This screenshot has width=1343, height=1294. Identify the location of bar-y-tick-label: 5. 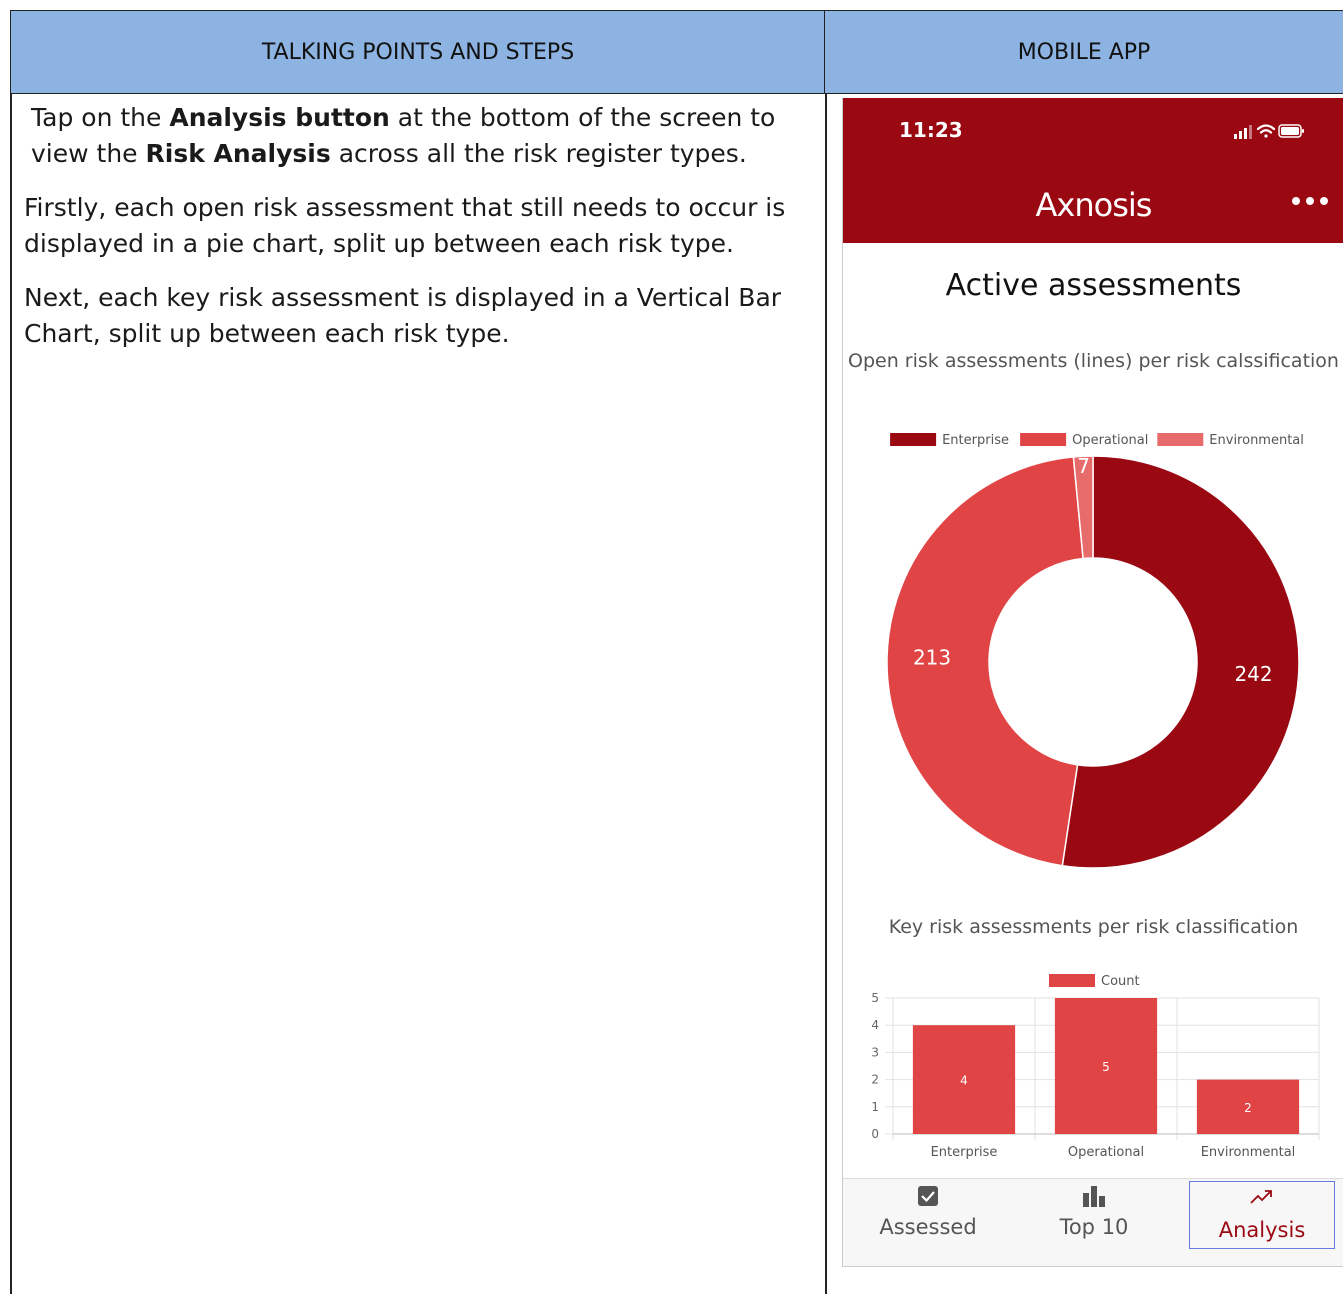
(875, 998).